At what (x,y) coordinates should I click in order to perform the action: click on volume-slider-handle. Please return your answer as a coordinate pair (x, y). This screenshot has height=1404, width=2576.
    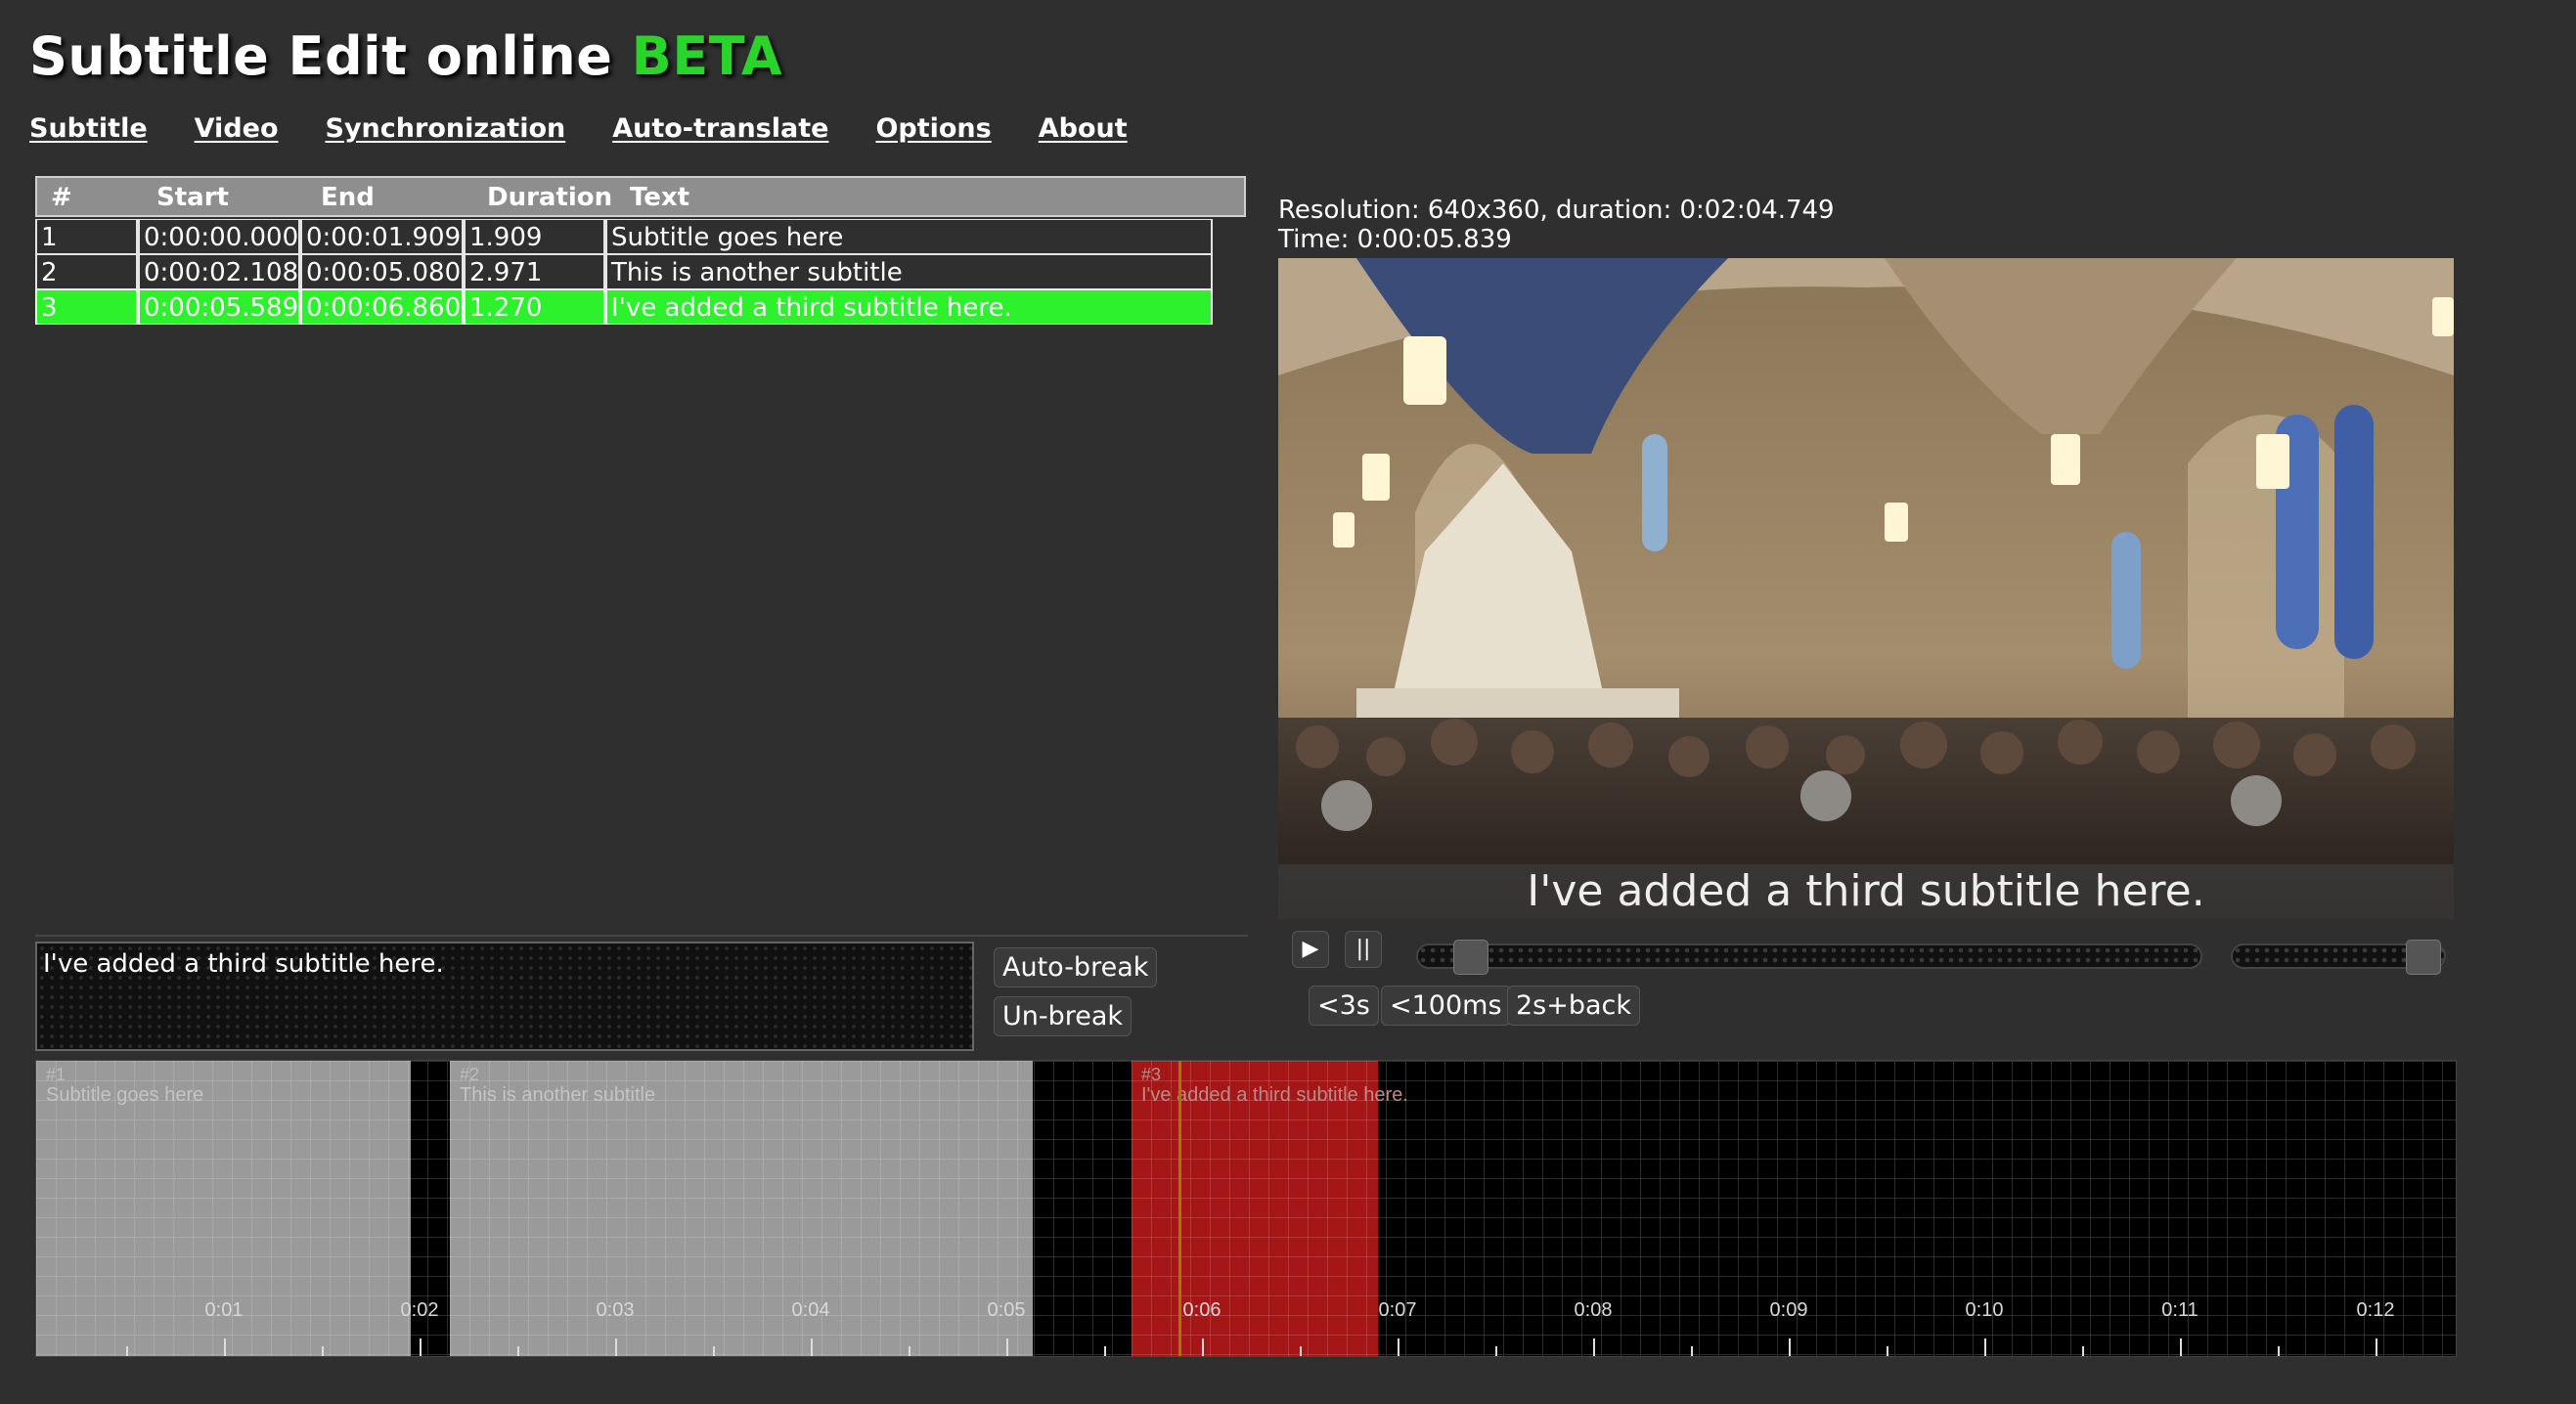
    Looking at the image, I should click on (2423, 958).